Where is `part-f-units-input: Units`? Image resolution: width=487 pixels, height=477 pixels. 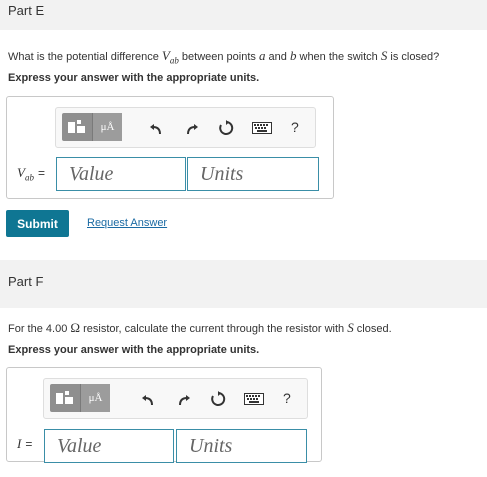 part-f-units-input: Units is located at coordinates (241, 446).